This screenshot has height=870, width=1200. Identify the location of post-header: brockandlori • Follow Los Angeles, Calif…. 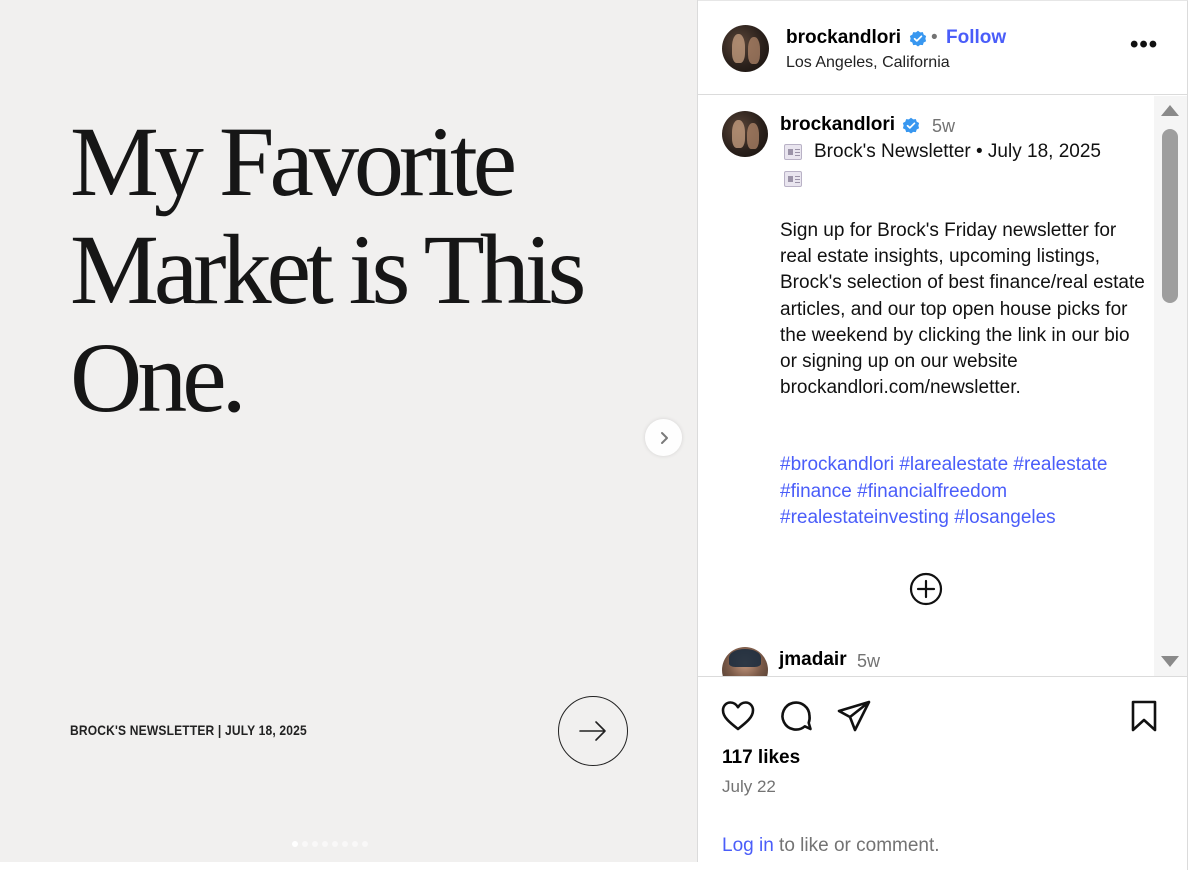
(943, 48).